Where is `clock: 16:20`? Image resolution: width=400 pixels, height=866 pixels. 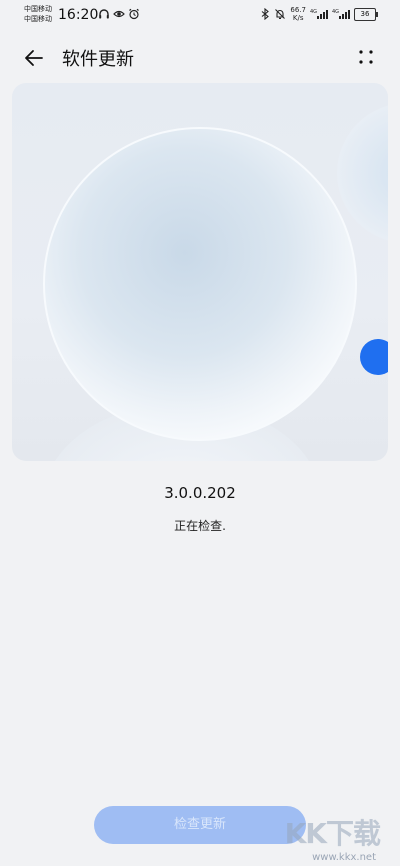
clock: 16:20 is located at coordinates (78, 15).